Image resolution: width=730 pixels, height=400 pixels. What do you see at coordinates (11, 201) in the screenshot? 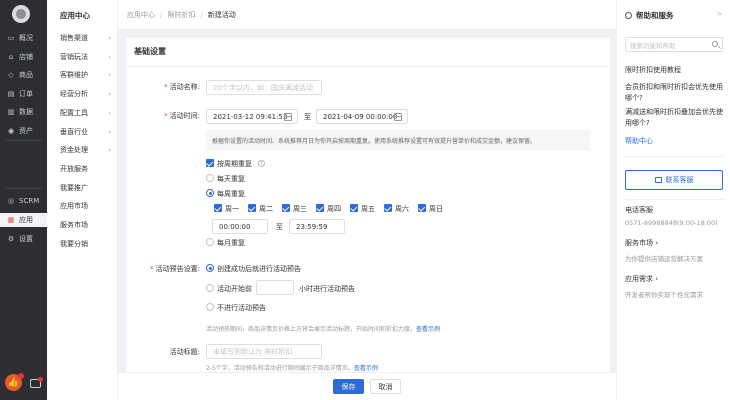
I see `scrm-icon: ◎` at bounding box center [11, 201].